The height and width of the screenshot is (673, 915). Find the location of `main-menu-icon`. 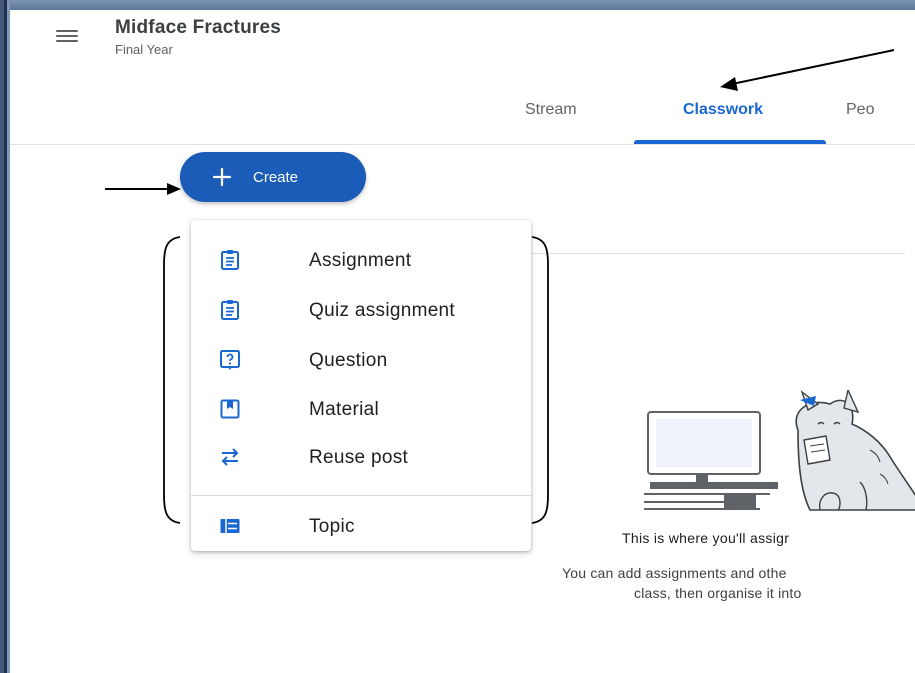

main-menu-icon is located at coordinates (67, 36).